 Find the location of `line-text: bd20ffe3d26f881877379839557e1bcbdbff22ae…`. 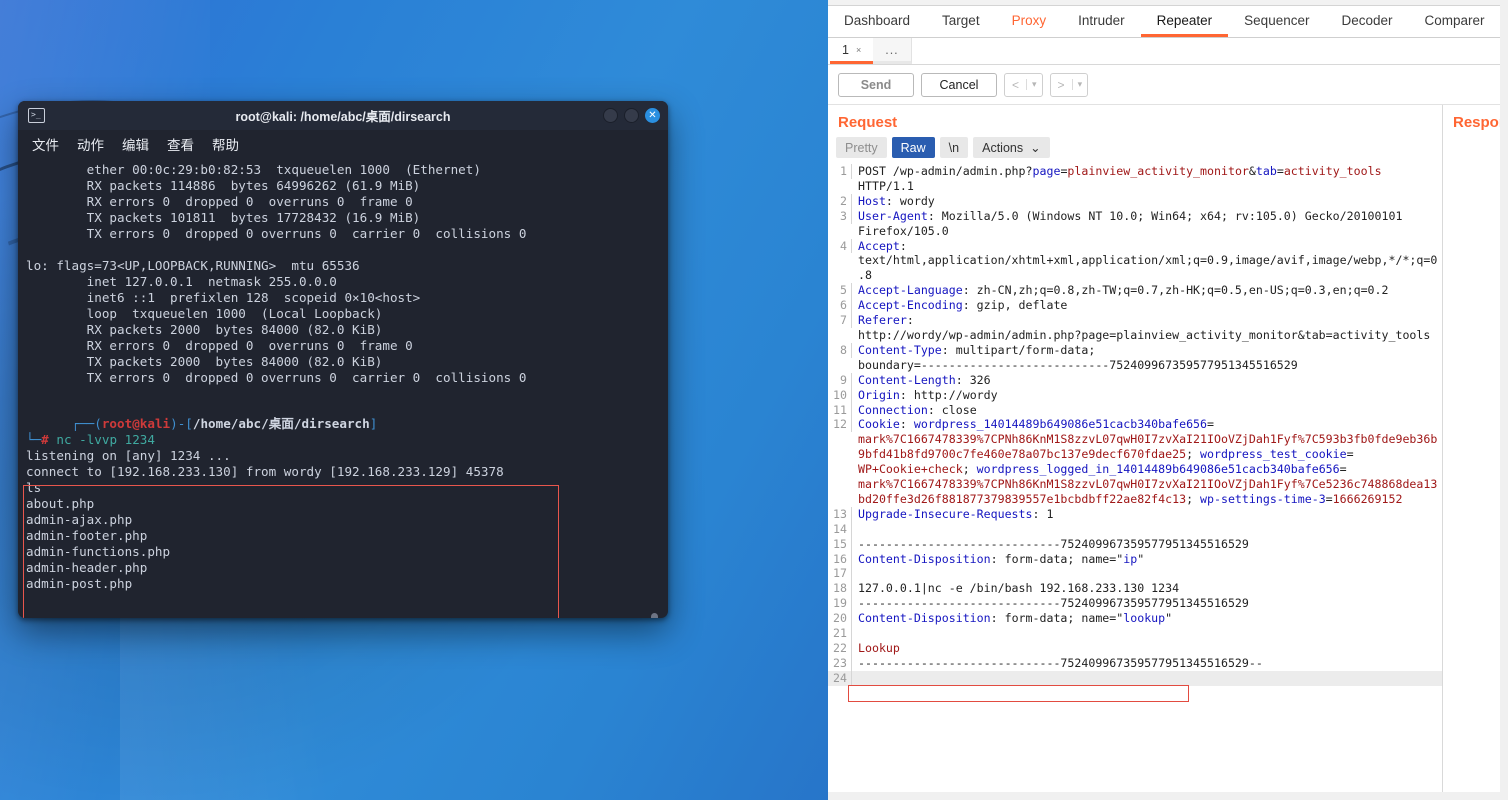

line-text: bd20ffe3d26f881877379839557e1bcbdbff22ae… is located at coordinates (1147, 499).